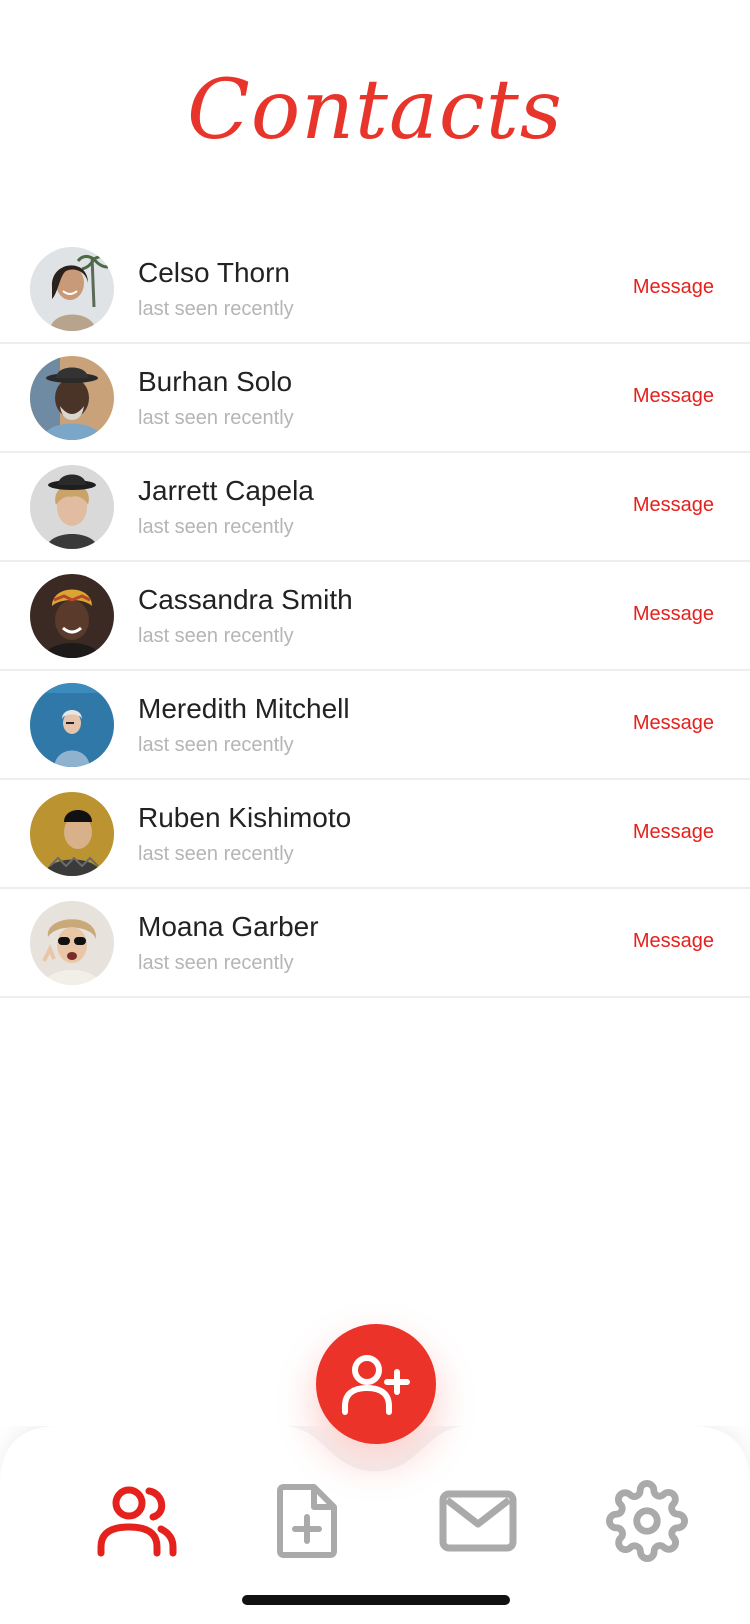  Describe the element at coordinates (214, 272) in the screenshot. I see `contact-name: Celso Thorn` at that location.